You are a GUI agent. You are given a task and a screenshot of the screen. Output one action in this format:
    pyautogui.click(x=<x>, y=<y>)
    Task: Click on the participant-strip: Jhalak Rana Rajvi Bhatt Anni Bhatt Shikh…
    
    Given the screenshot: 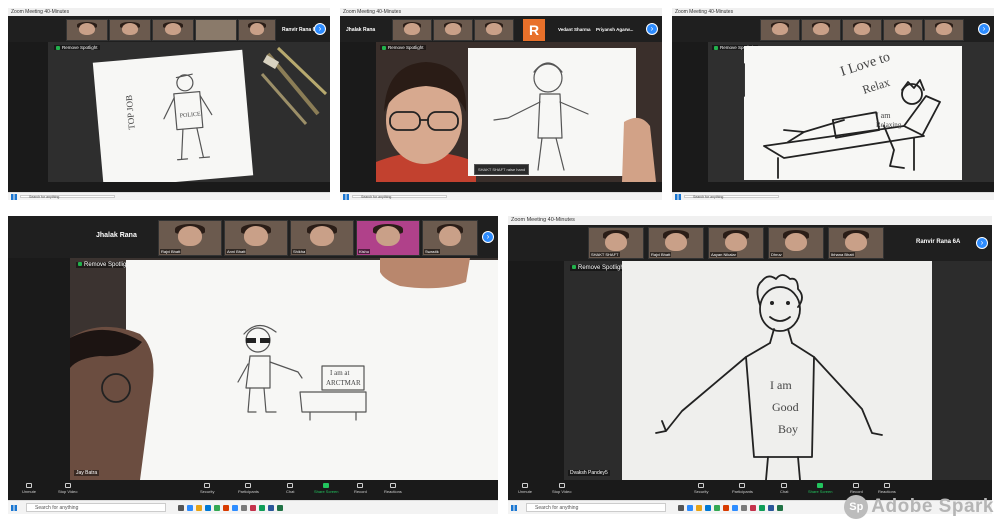 What is the action you would take?
    pyautogui.click(x=253, y=237)
    